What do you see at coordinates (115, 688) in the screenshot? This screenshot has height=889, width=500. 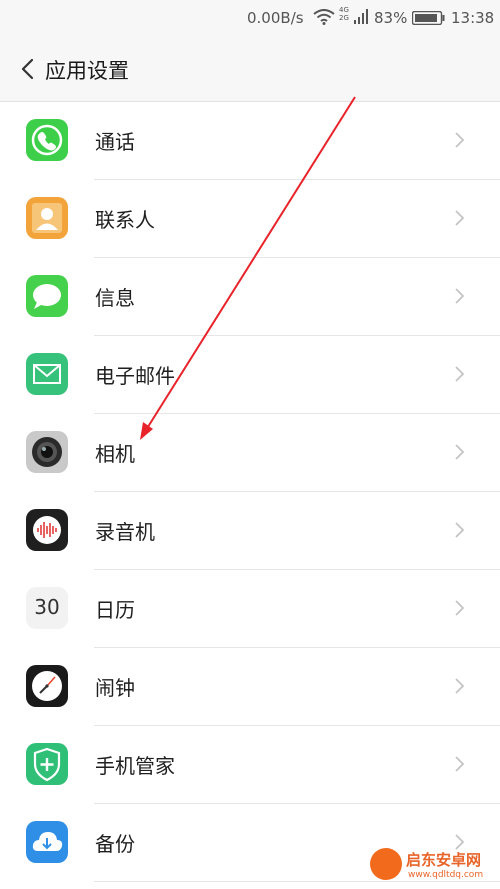 I see `list-item-label: 闹钟` at bounding box center [115, 688].